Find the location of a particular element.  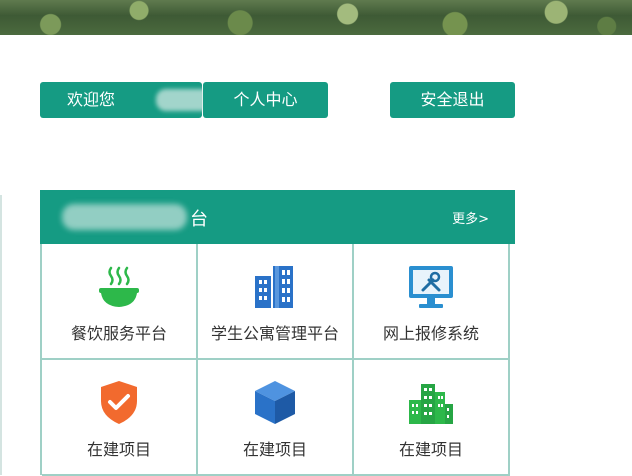

tile-project-2: 在建项目 is located at coordinates (276, 418).